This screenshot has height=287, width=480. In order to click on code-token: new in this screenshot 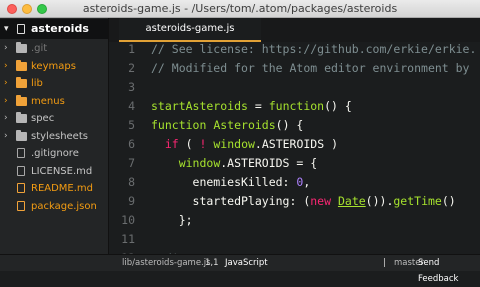, I will do `click(321, 201)`.